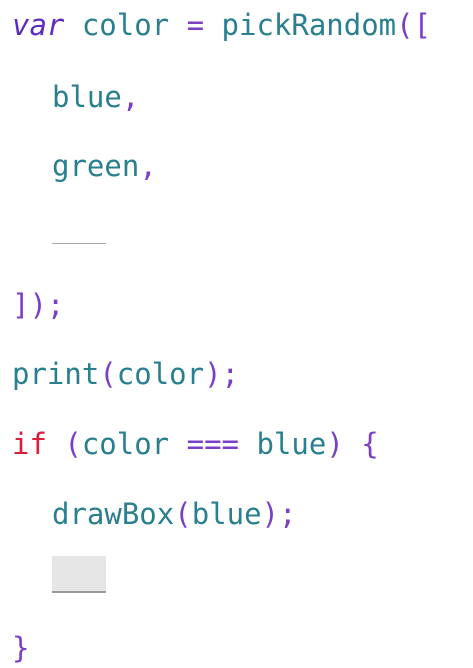 This screenshot has width=473, height=668. I want to click on empty-statement-slot, so click(79, 574).